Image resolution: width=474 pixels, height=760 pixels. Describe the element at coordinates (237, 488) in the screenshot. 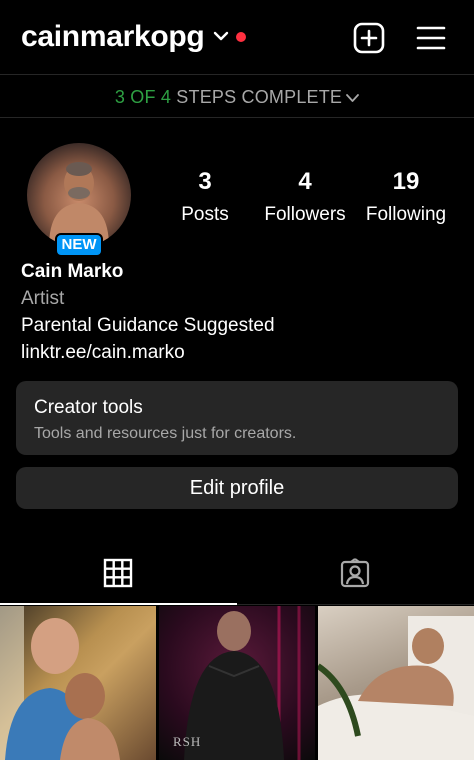

I see `edit-profile-button: Edit profile` at that location.